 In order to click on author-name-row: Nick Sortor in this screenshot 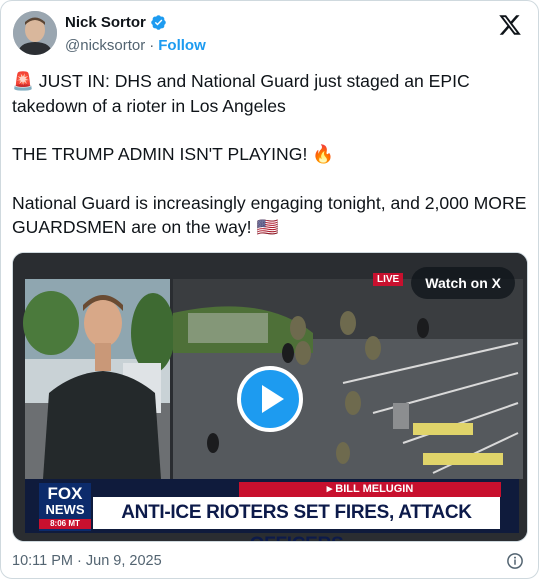, I will do `click(116, 22)`.